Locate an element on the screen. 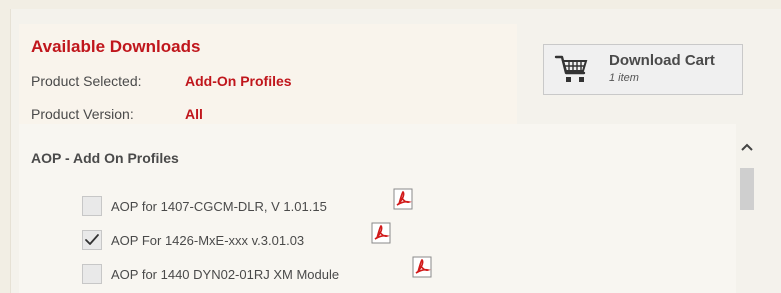 This screenshot has height=293, width=781. item-label: AOP for 1407-CGCM-DLR, V 1.01.15 is located at coordinates (219, 206).